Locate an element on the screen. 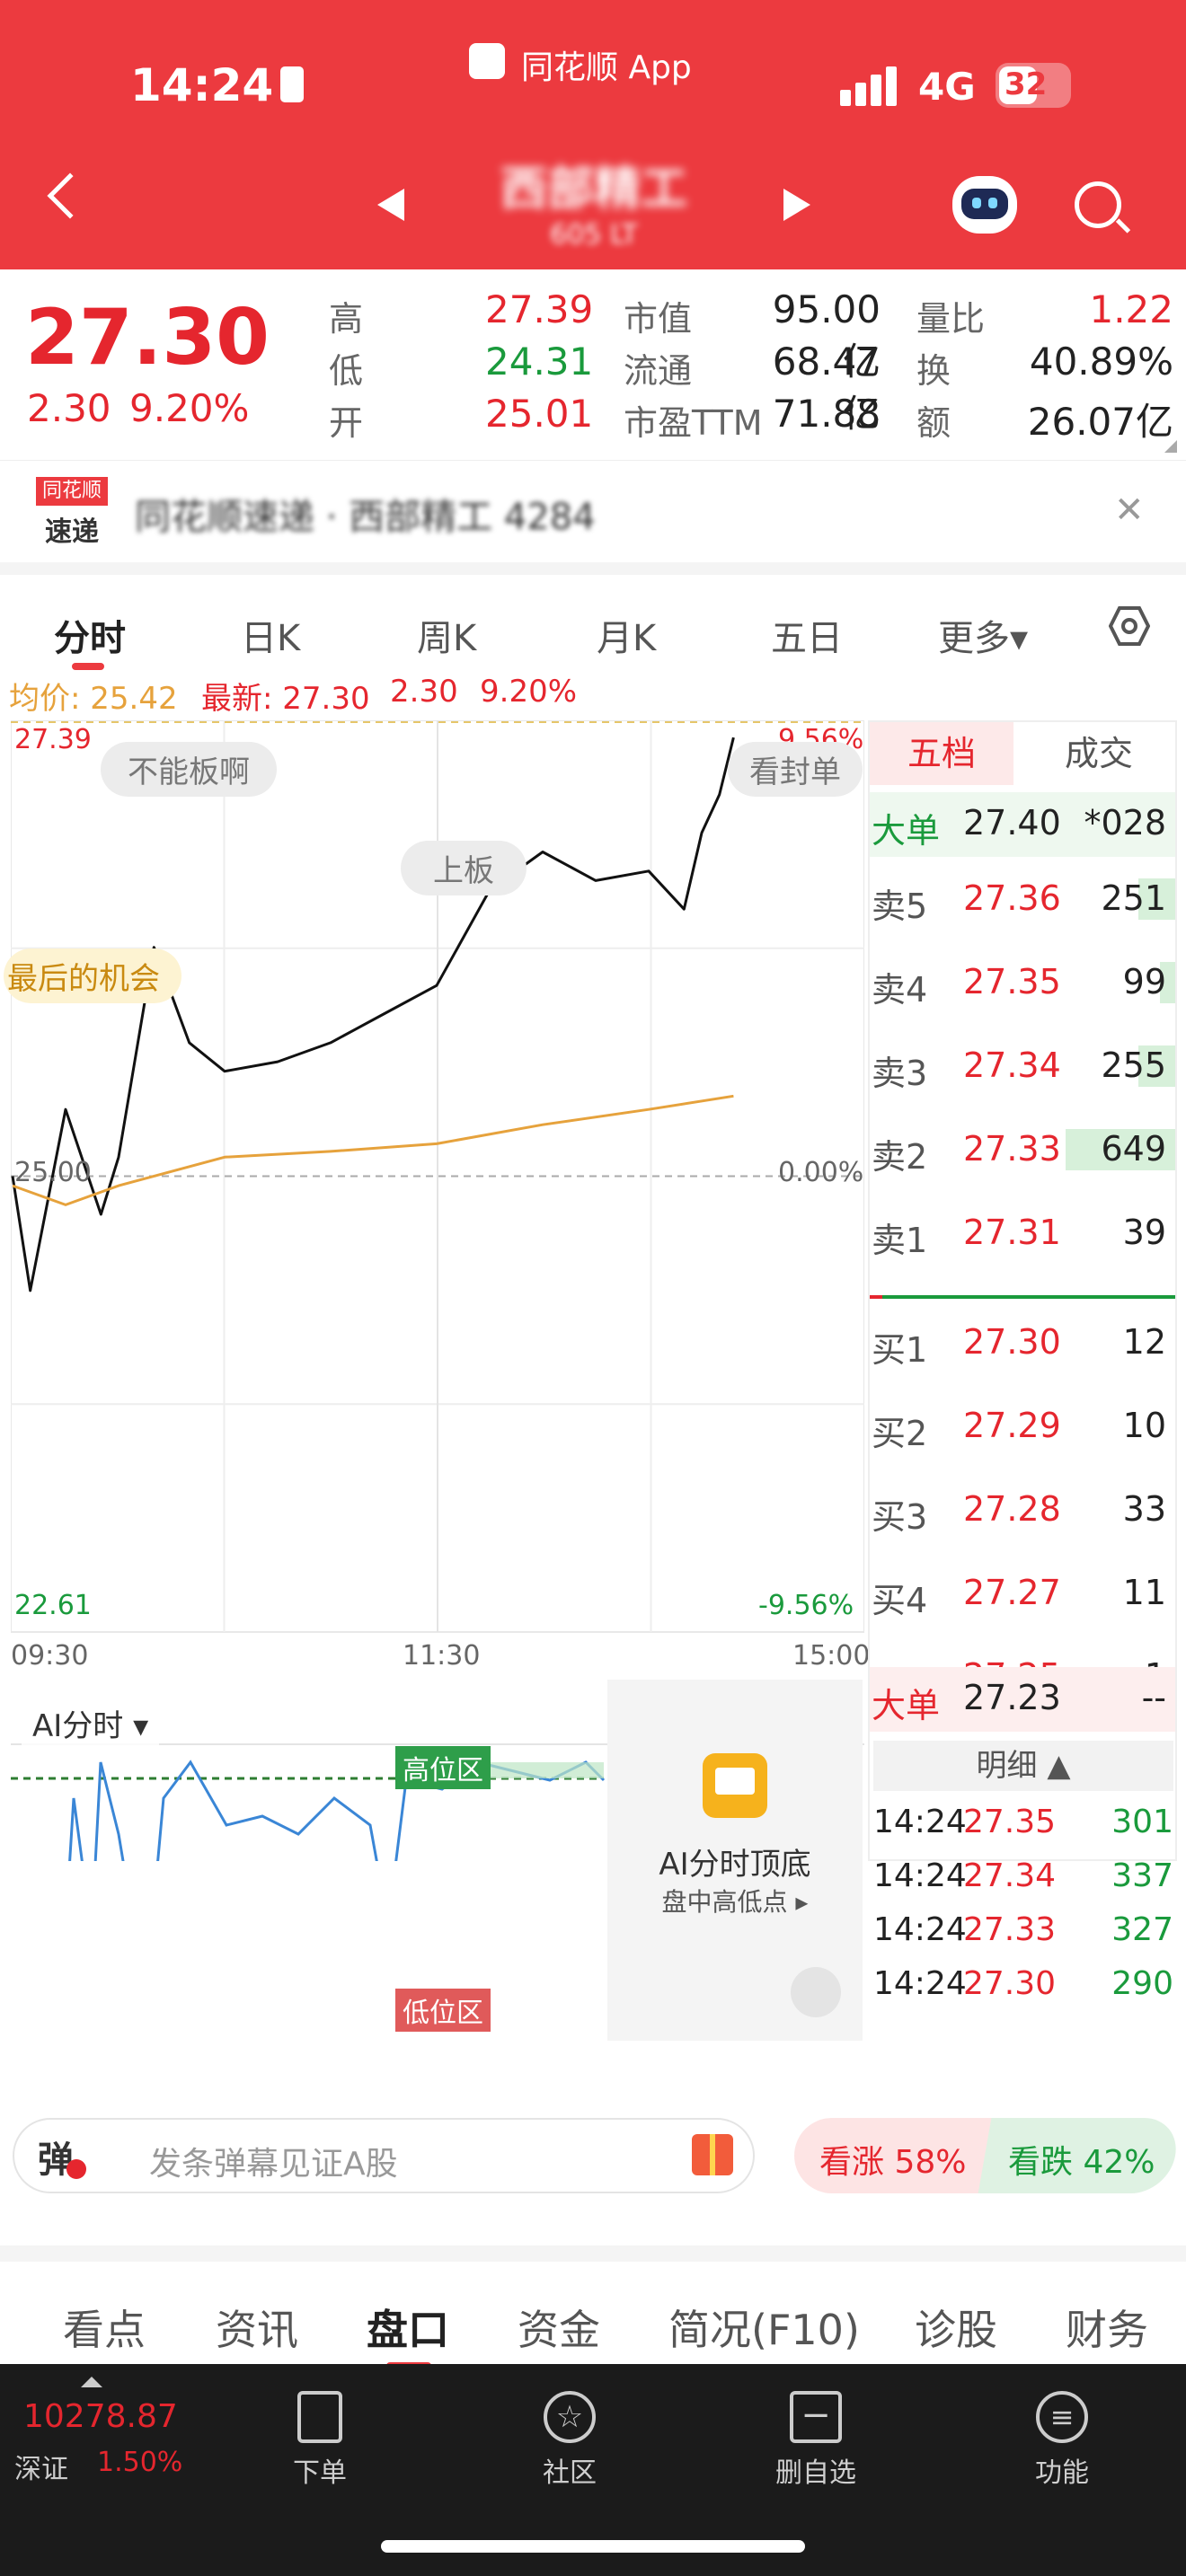 The width and height of the screenshot is (1186, 2576). tab-more: 更多▾ is located at coordinates (983, 635).